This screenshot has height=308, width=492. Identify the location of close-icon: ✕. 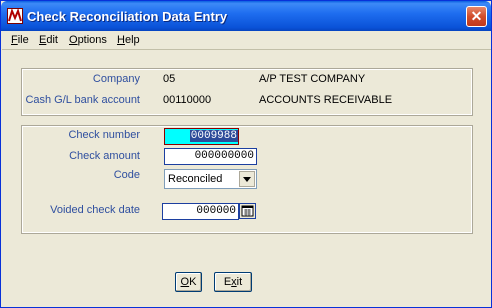
(476, 16).